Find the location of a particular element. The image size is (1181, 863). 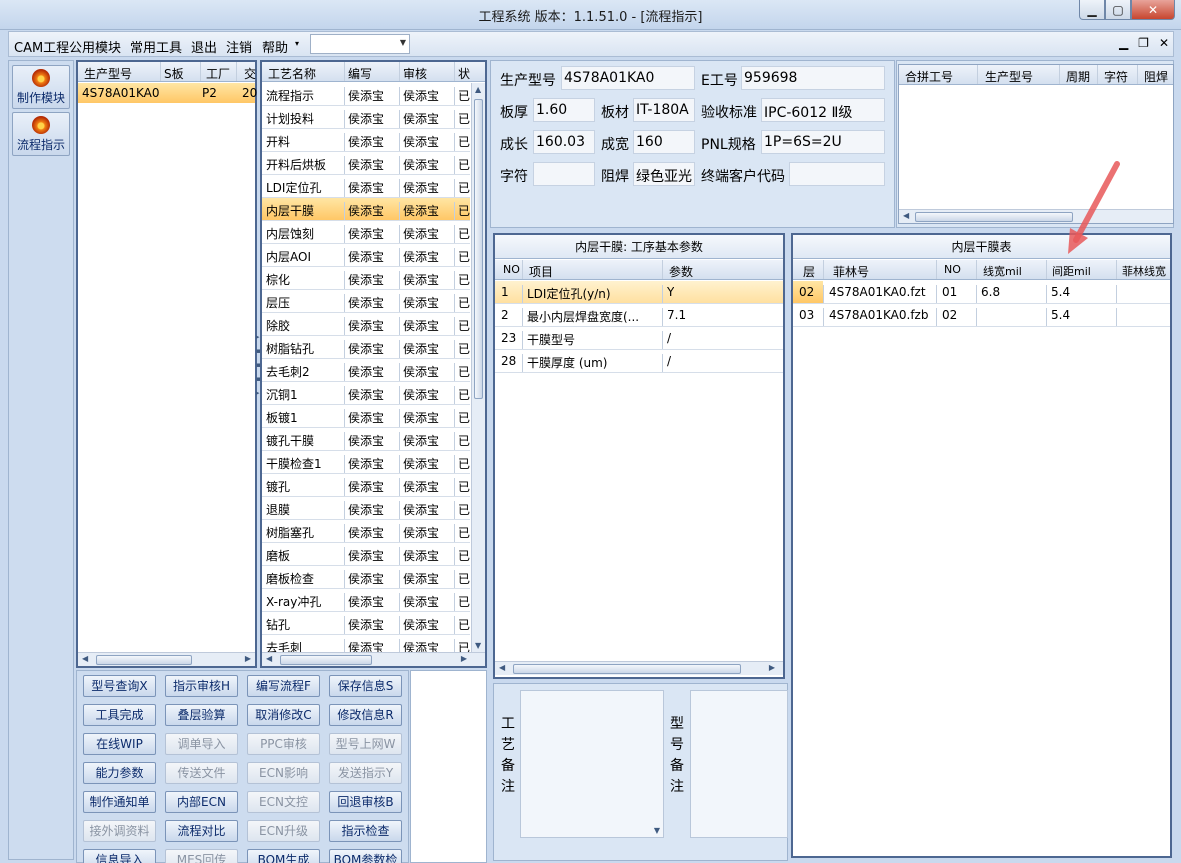

table-row: 层压 侯添宝 侯添宝 已 is located at coordinates (366, 301).